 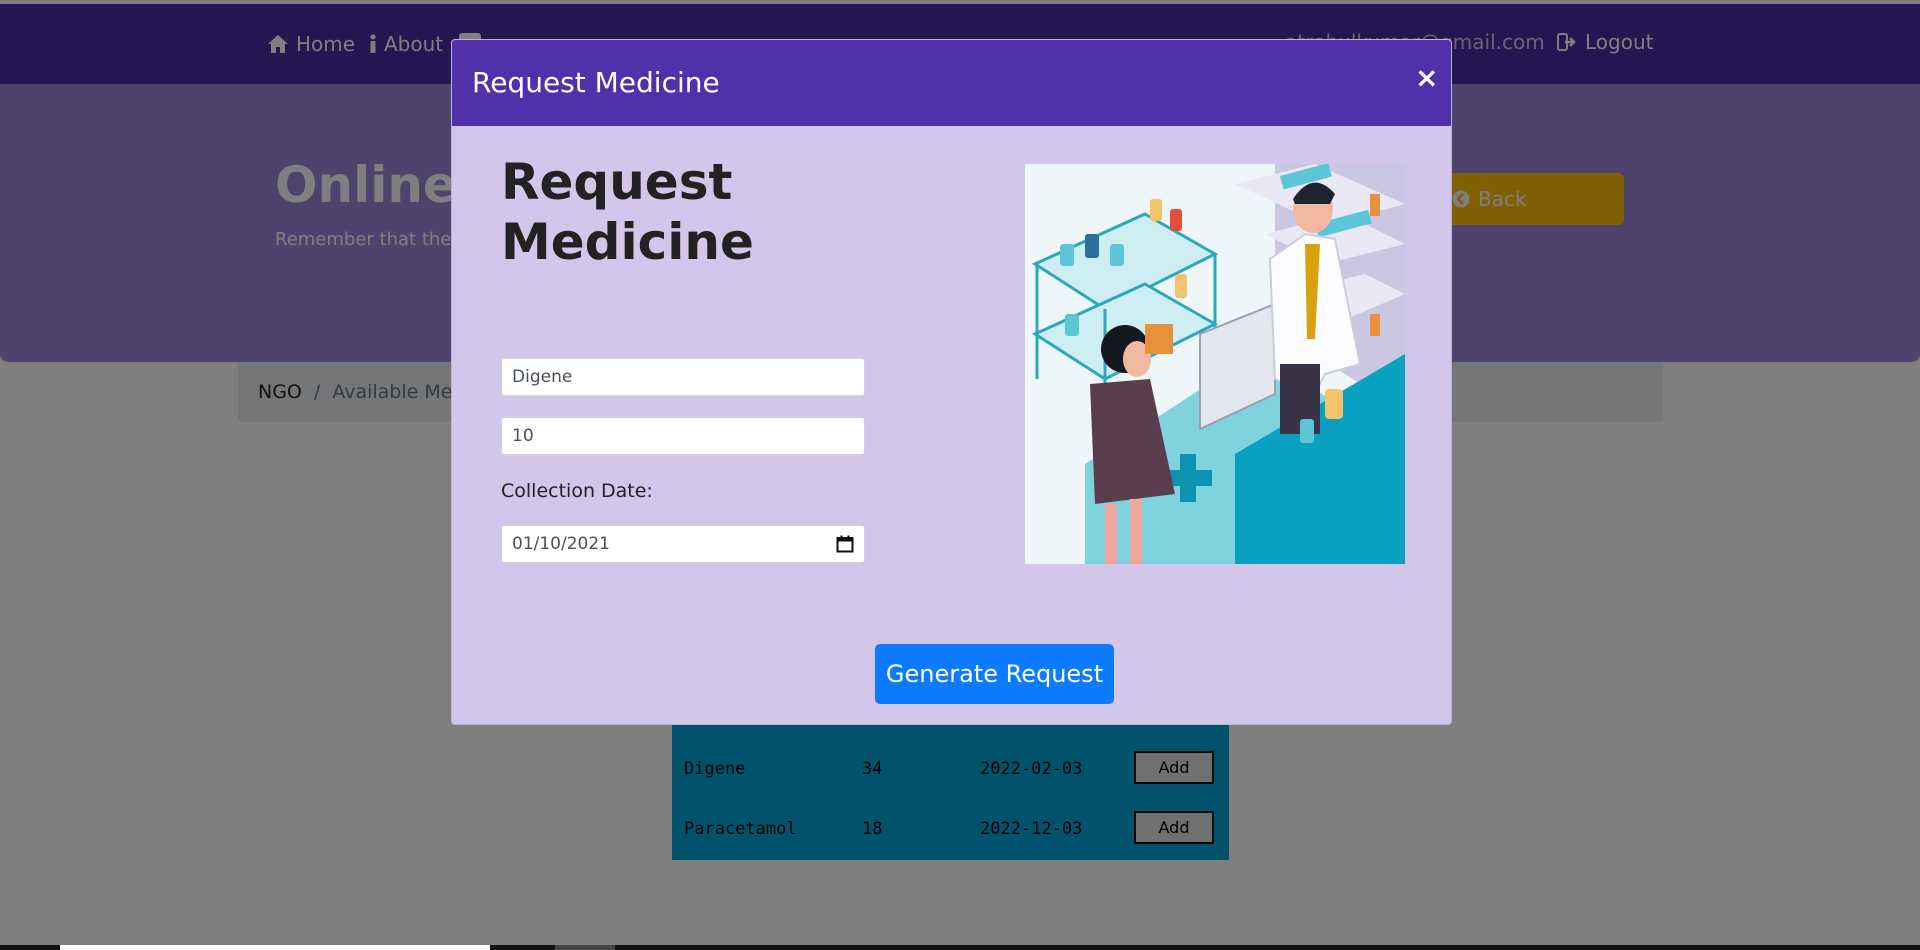 I want to click on form-heading: Request Medicine, so click(x=627, y=212).